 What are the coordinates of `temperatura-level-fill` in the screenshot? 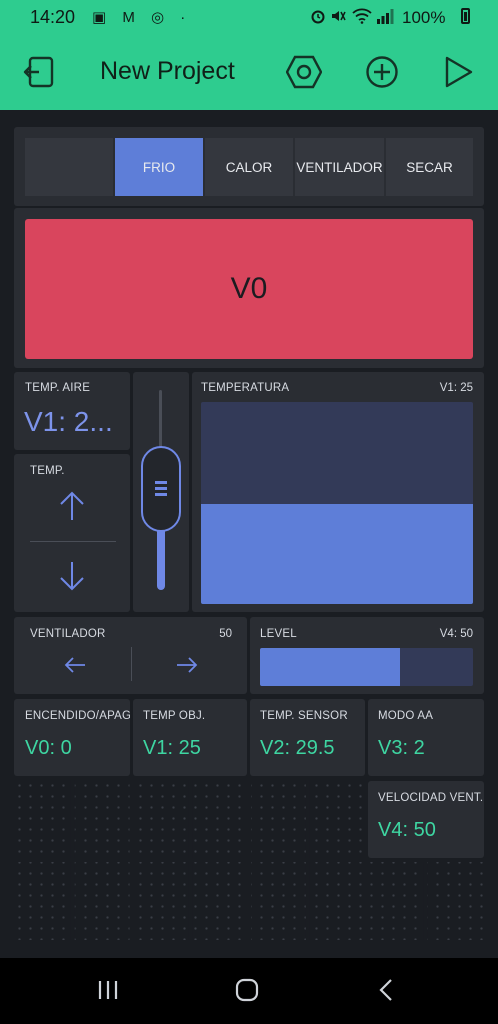 It's located at (337, 554).